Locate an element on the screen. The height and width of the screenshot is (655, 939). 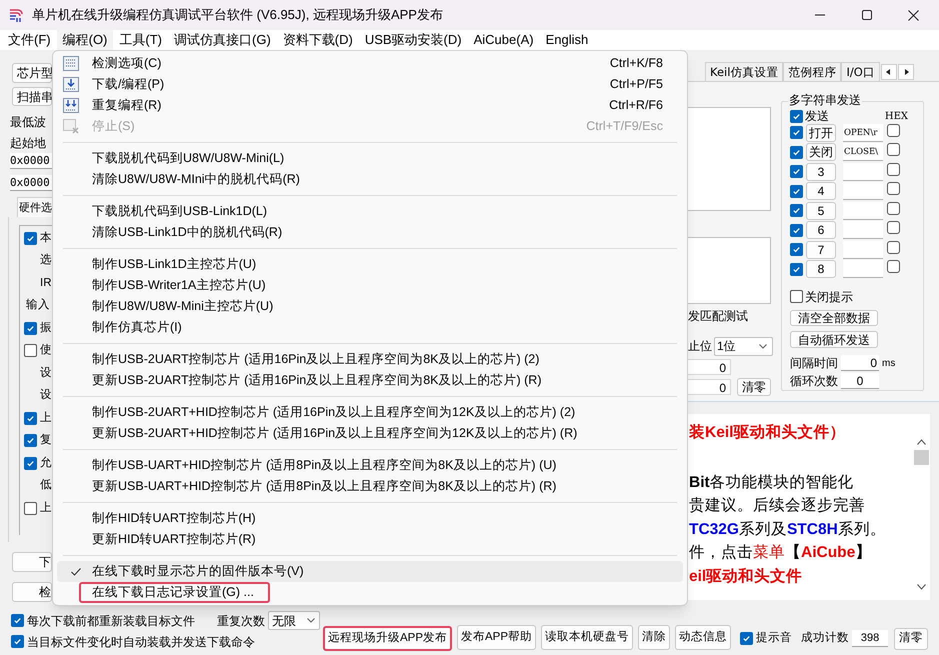
tab-scroll-right-icon is located at coordinates (906, 72).